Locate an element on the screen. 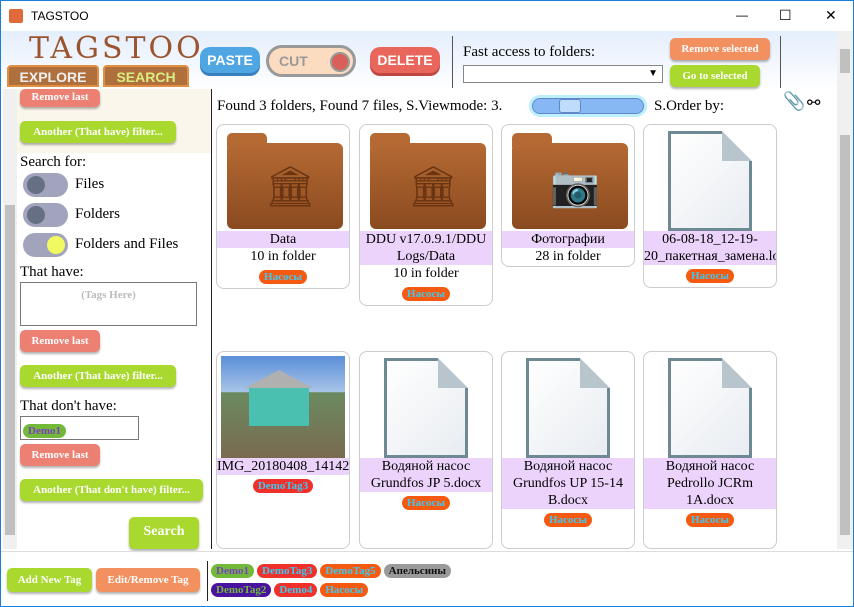 This screenshot has width=854, height=607. item-name: Водяной насос Pedrollo JCRm 1A.docx is located at coordinates (710, 483).